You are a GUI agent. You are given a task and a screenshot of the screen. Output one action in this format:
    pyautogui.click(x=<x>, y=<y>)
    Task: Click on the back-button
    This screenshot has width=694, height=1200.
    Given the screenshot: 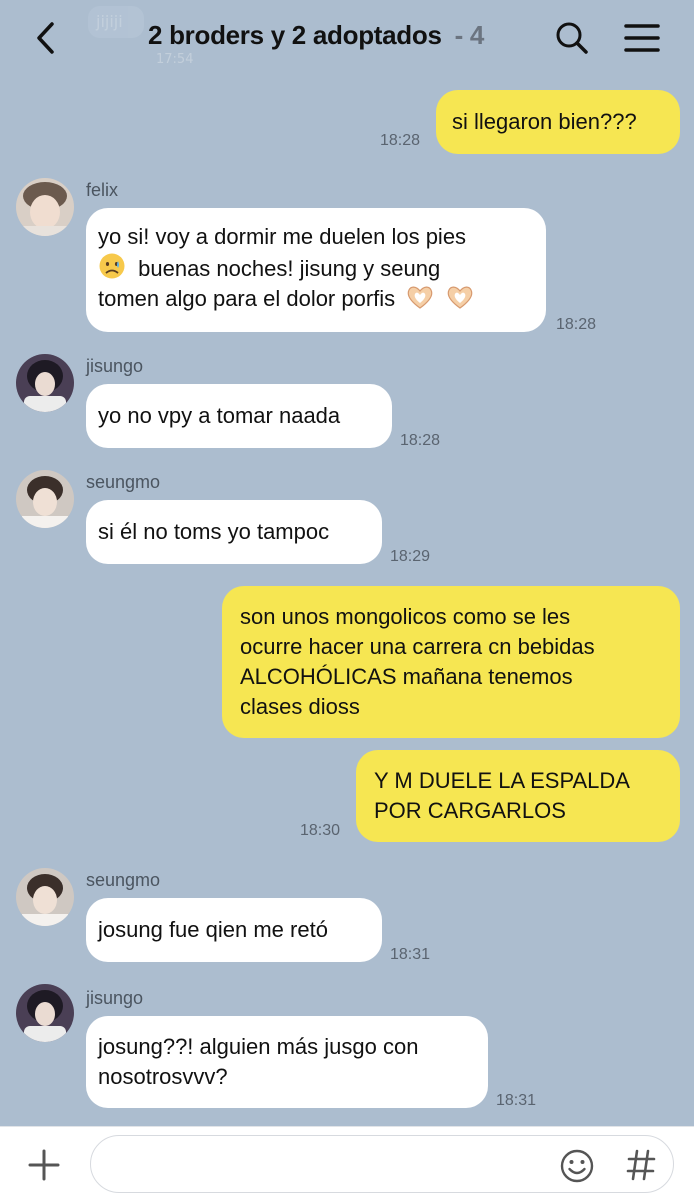 What is the action you would take?
    pyautogui.click(x=46, y=38)
    